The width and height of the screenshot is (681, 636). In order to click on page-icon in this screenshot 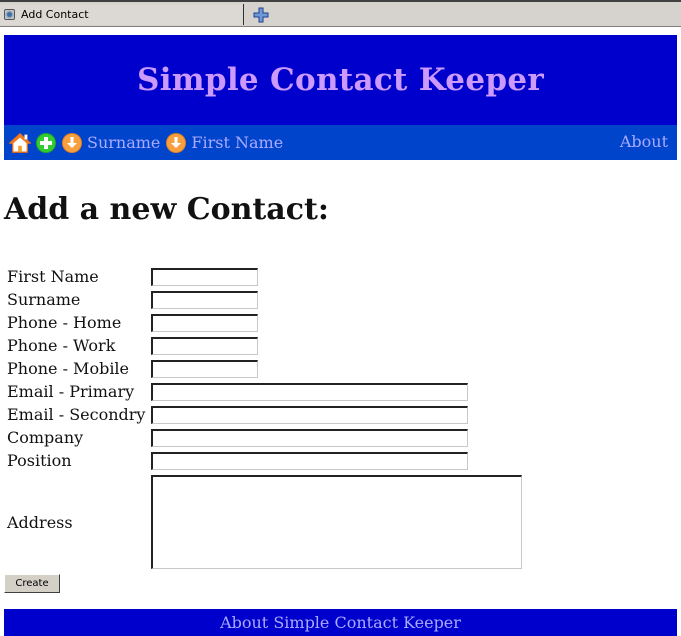, I will do `click(9, 14)`.